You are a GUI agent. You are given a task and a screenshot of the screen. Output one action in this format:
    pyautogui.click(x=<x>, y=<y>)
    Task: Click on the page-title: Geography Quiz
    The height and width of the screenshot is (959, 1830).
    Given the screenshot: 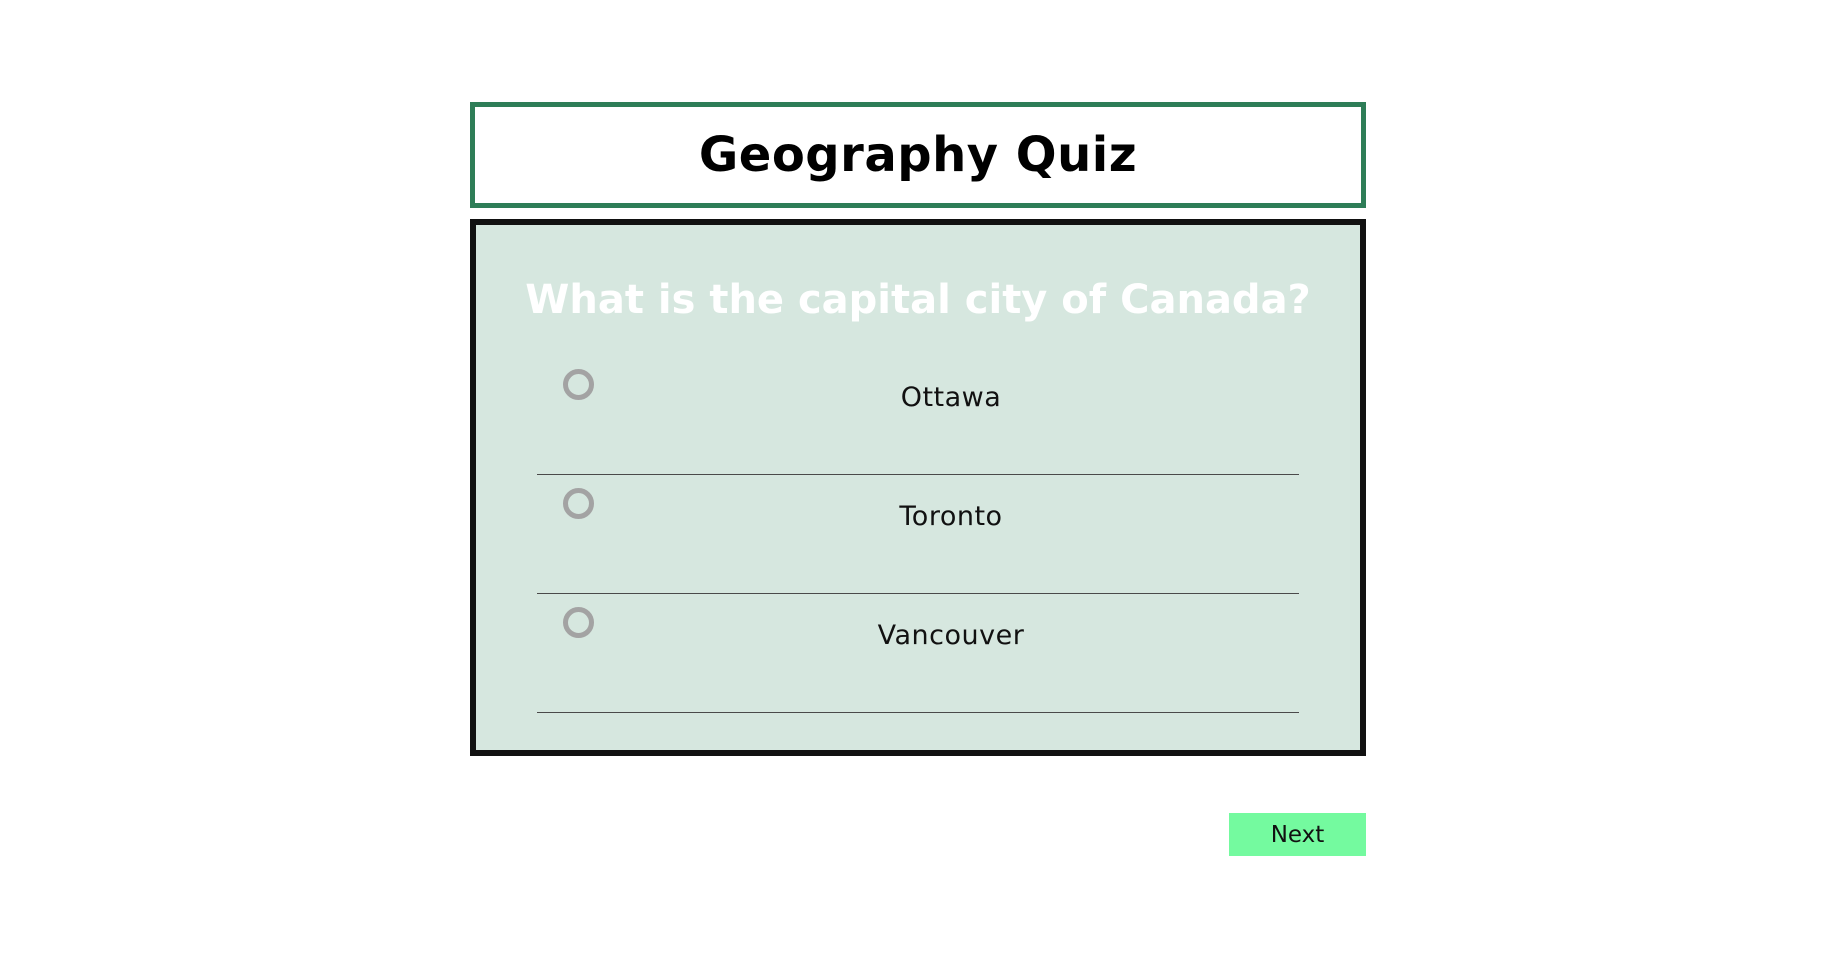 What is the action you would take?
    pyautogui.click(x=918, y=155)
    